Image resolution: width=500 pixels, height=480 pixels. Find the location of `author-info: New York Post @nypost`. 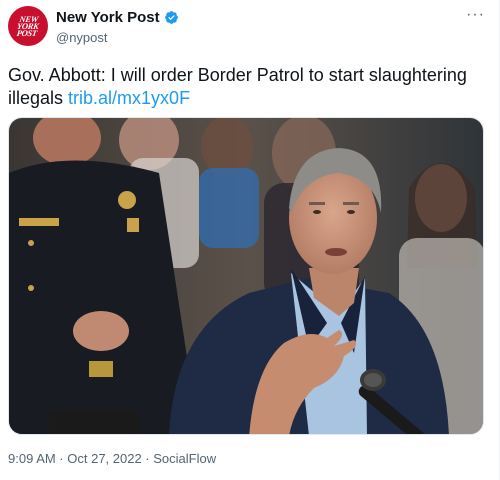

author-info: New York Post @nypost is located at coordinates (117, 27).